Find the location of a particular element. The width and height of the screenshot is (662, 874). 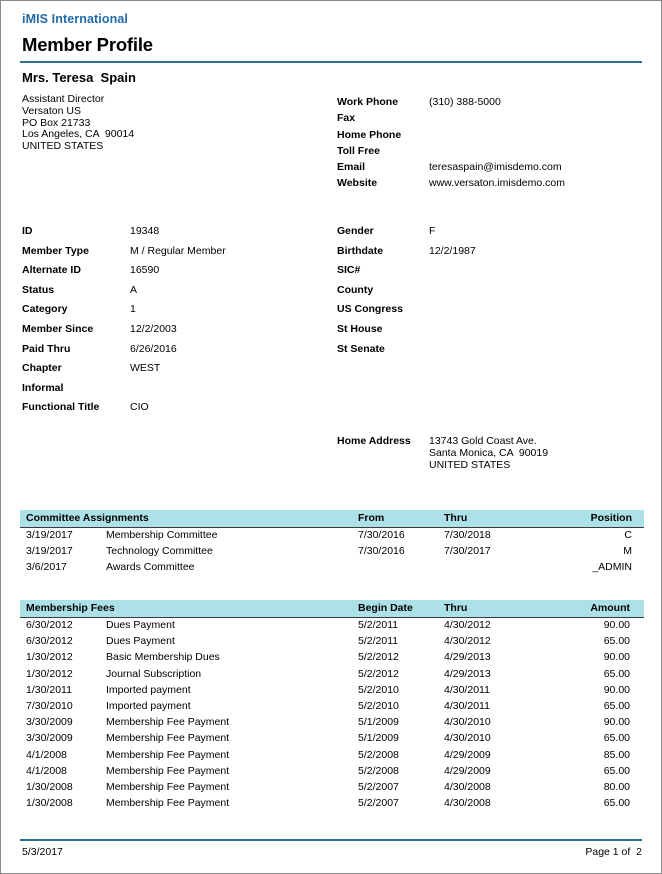

field-label: County is located at coordinates (355, 289).